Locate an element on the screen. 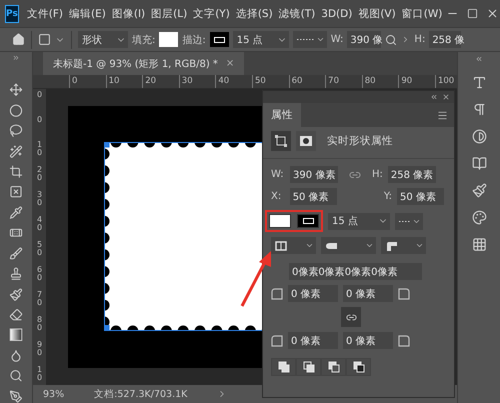  crop-icon is located at coordinates (16, 171).